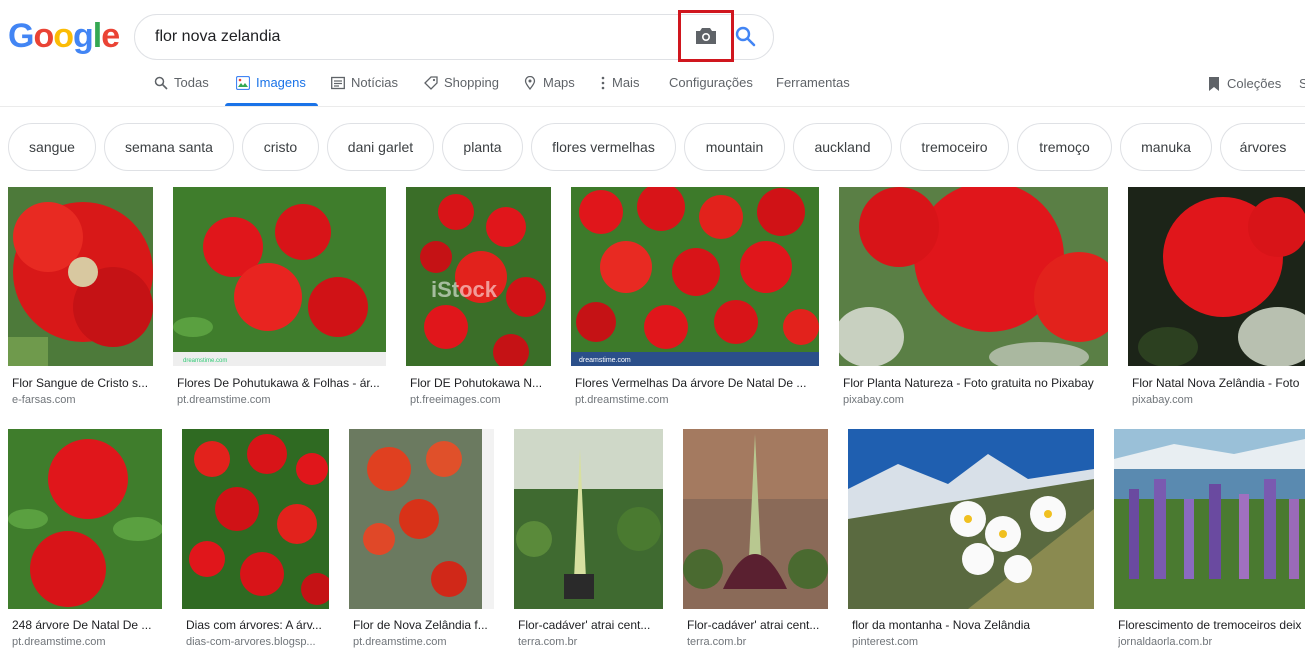 The image size is (1305, 656). What do you see at coordinates (1302, 83) in the screenshot?
I see `truncated-header-item: S` at bounding box center [1302, 83].